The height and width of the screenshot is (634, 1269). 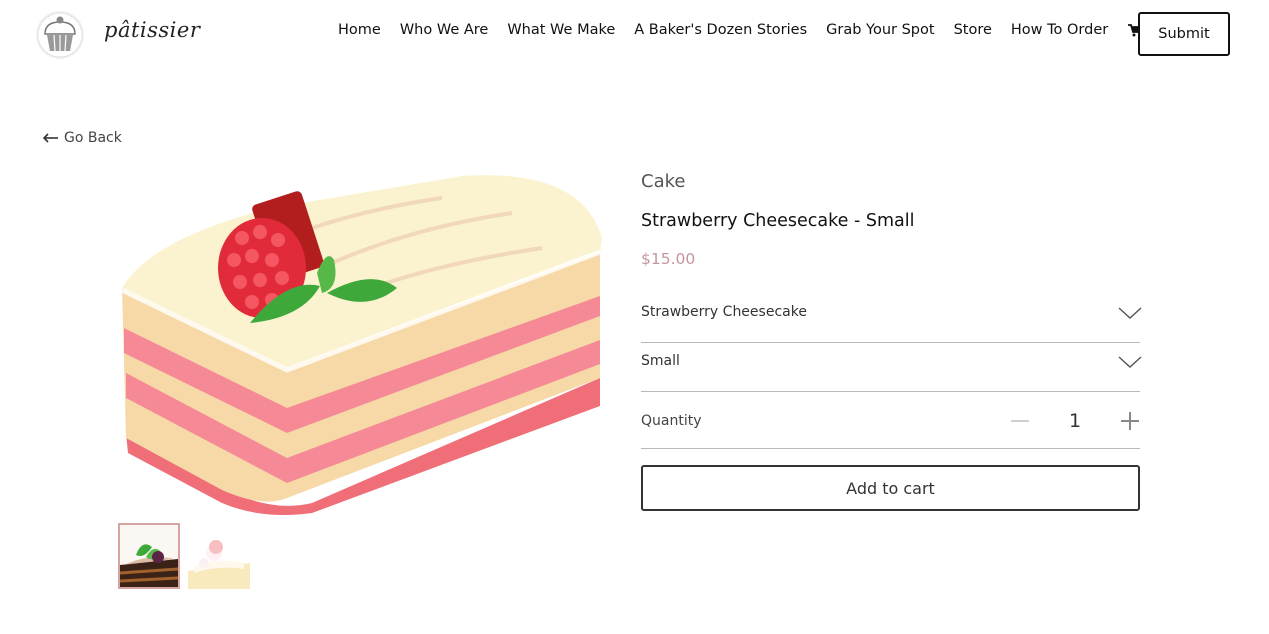 I want to click on go-back-link: Go Back, so click(x=82, y=138).